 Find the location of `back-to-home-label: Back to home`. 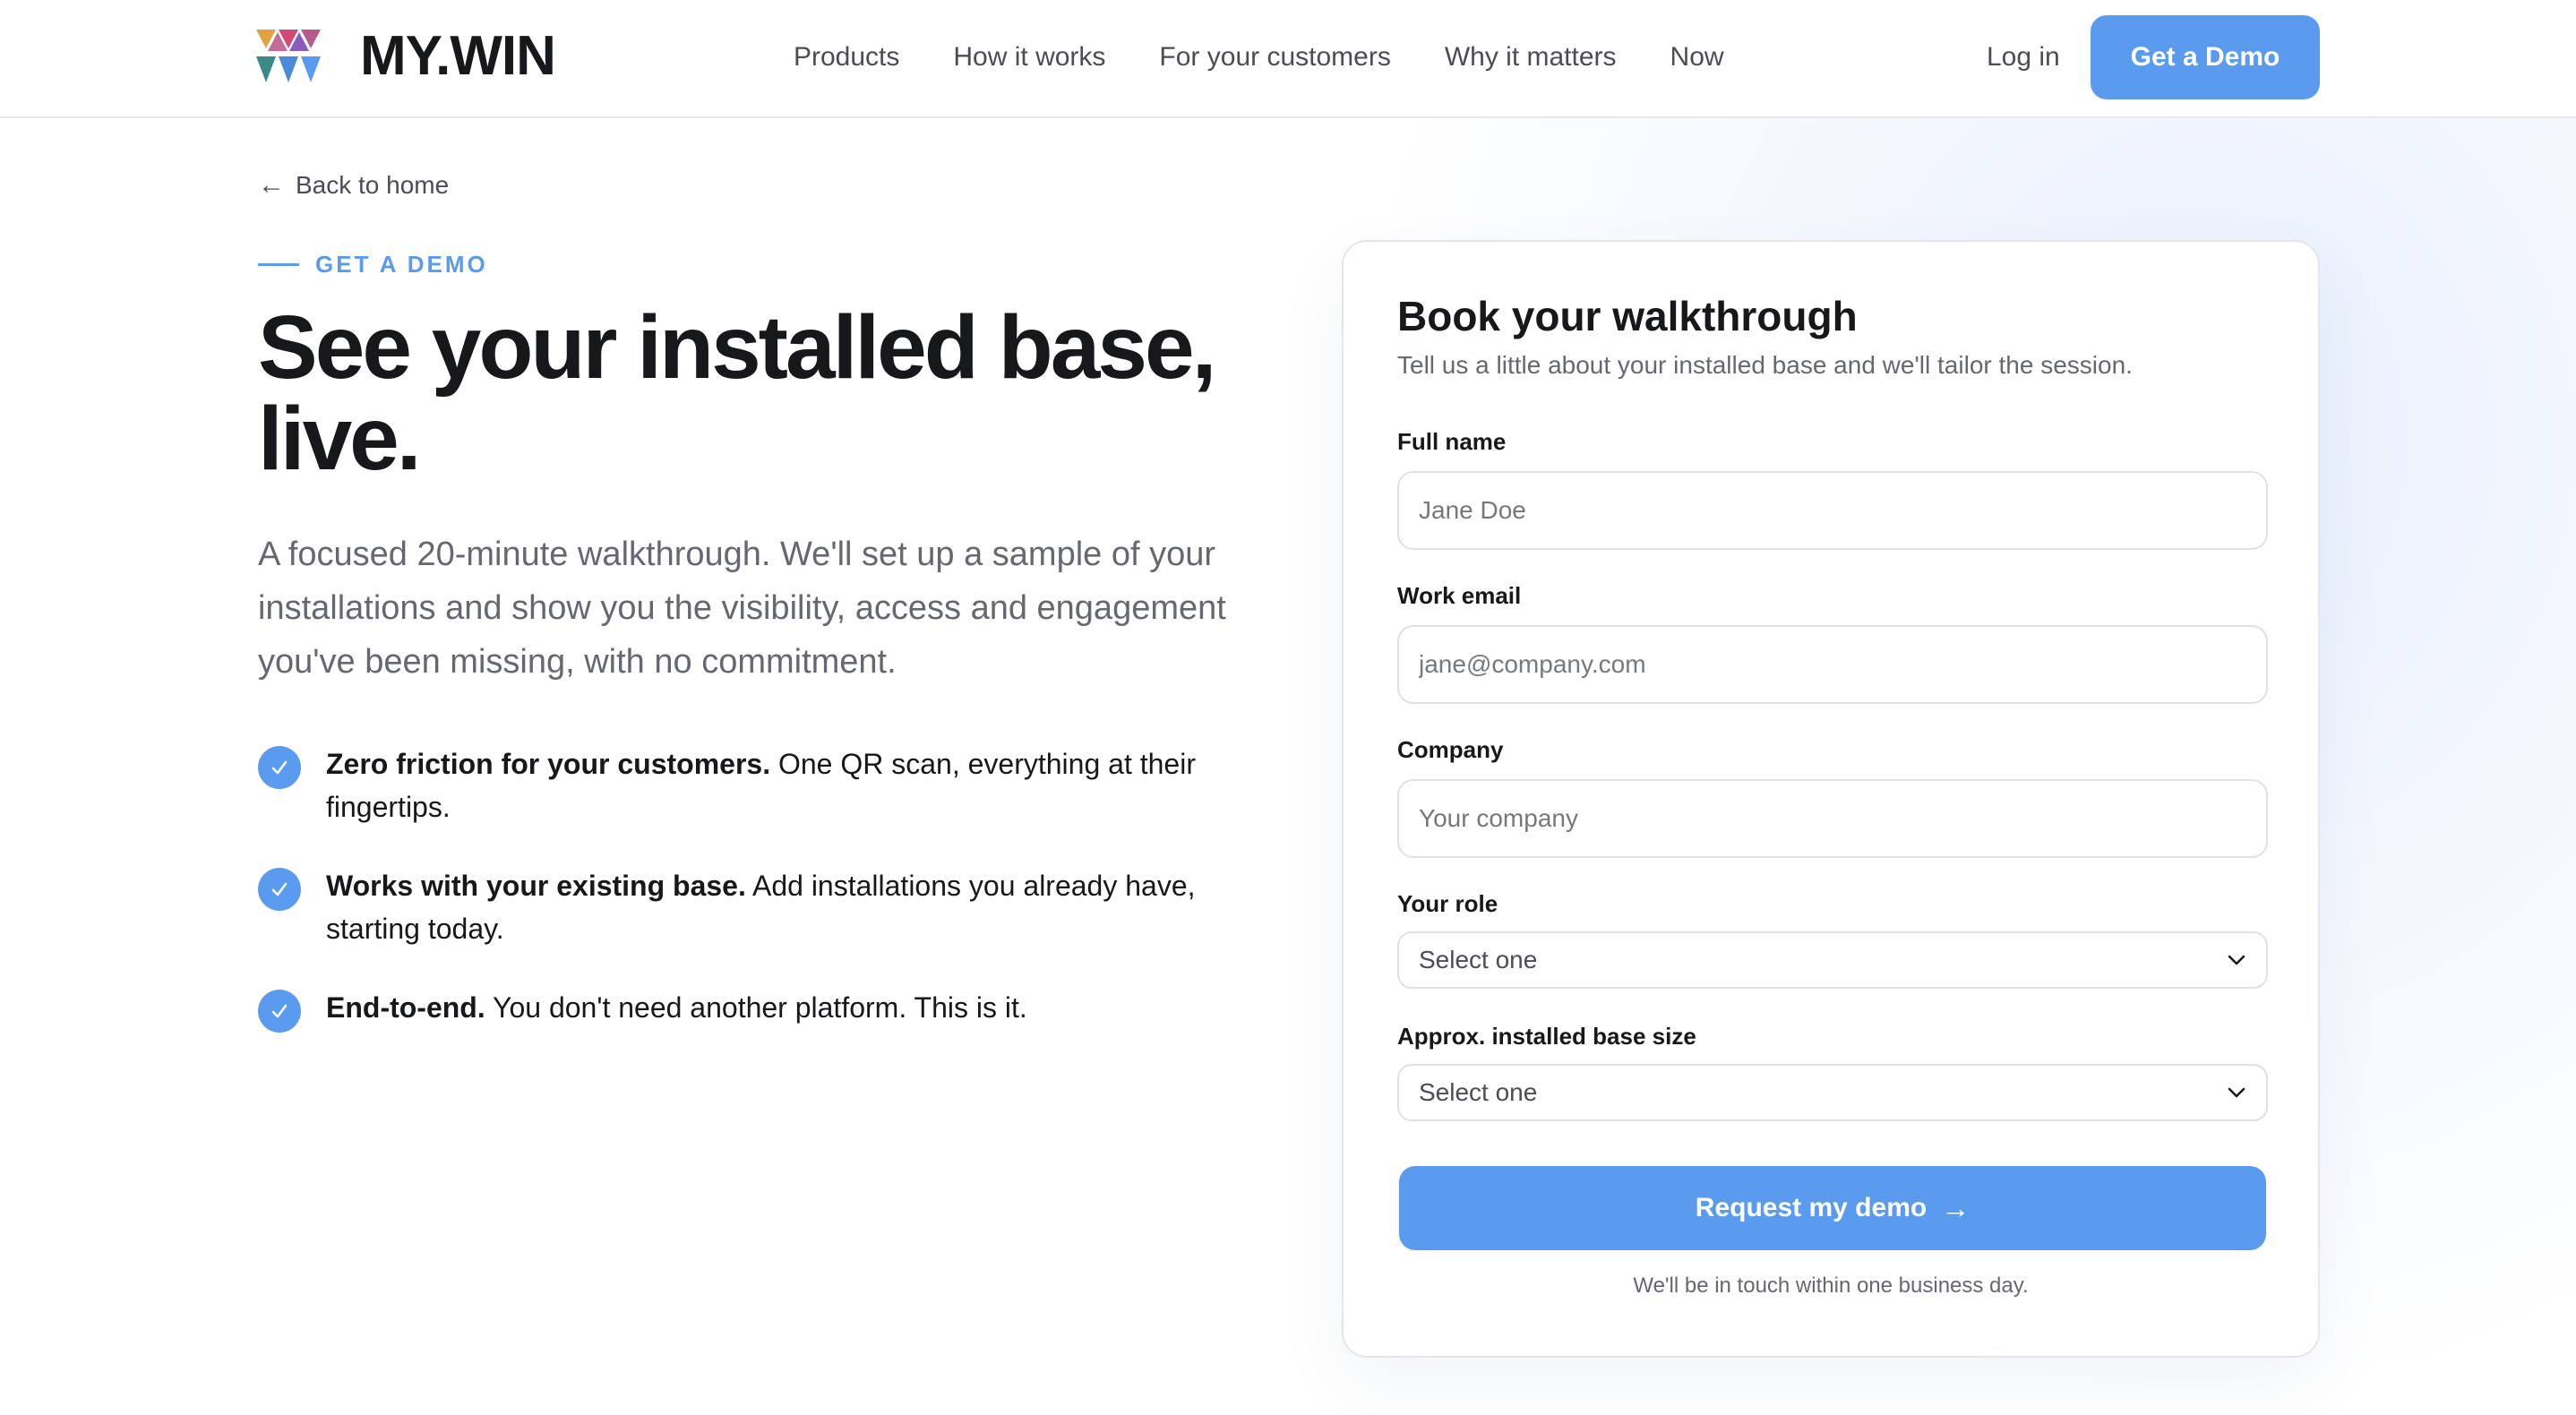

back-to-home-label: Back to home is located at coordinates (373, 185).